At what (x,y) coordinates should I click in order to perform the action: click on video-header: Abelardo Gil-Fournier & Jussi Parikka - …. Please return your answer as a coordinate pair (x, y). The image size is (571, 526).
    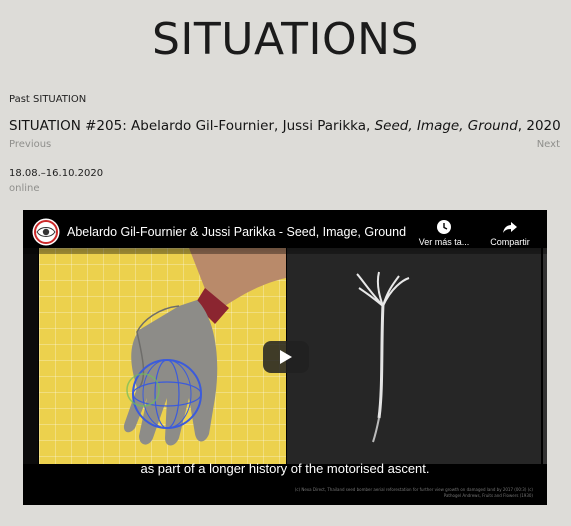
    Looking at the image, I should click on (285, 232).